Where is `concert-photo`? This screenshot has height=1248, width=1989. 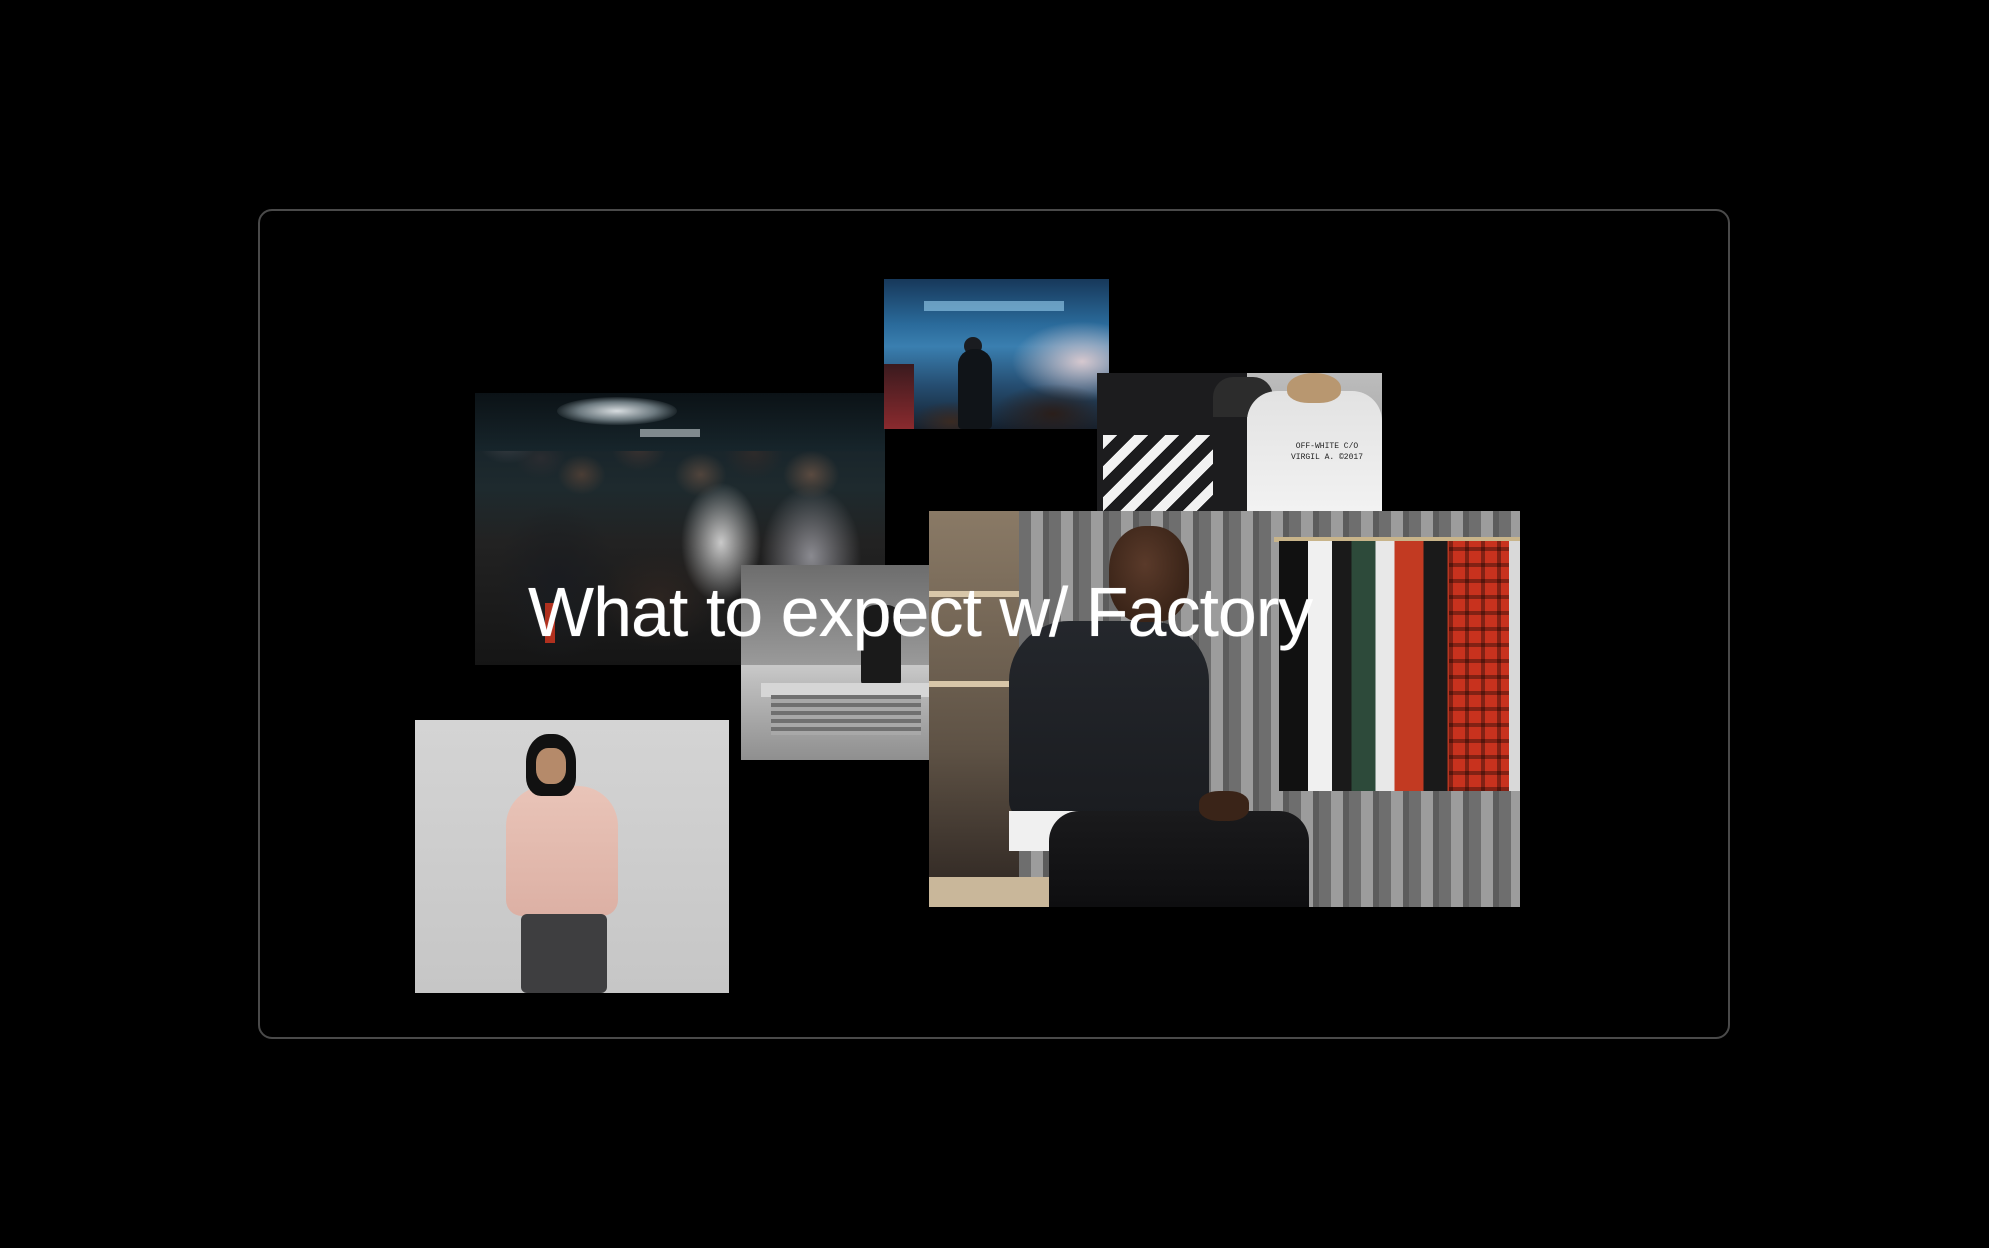
concert-photo is located at coordinates (996, 354).